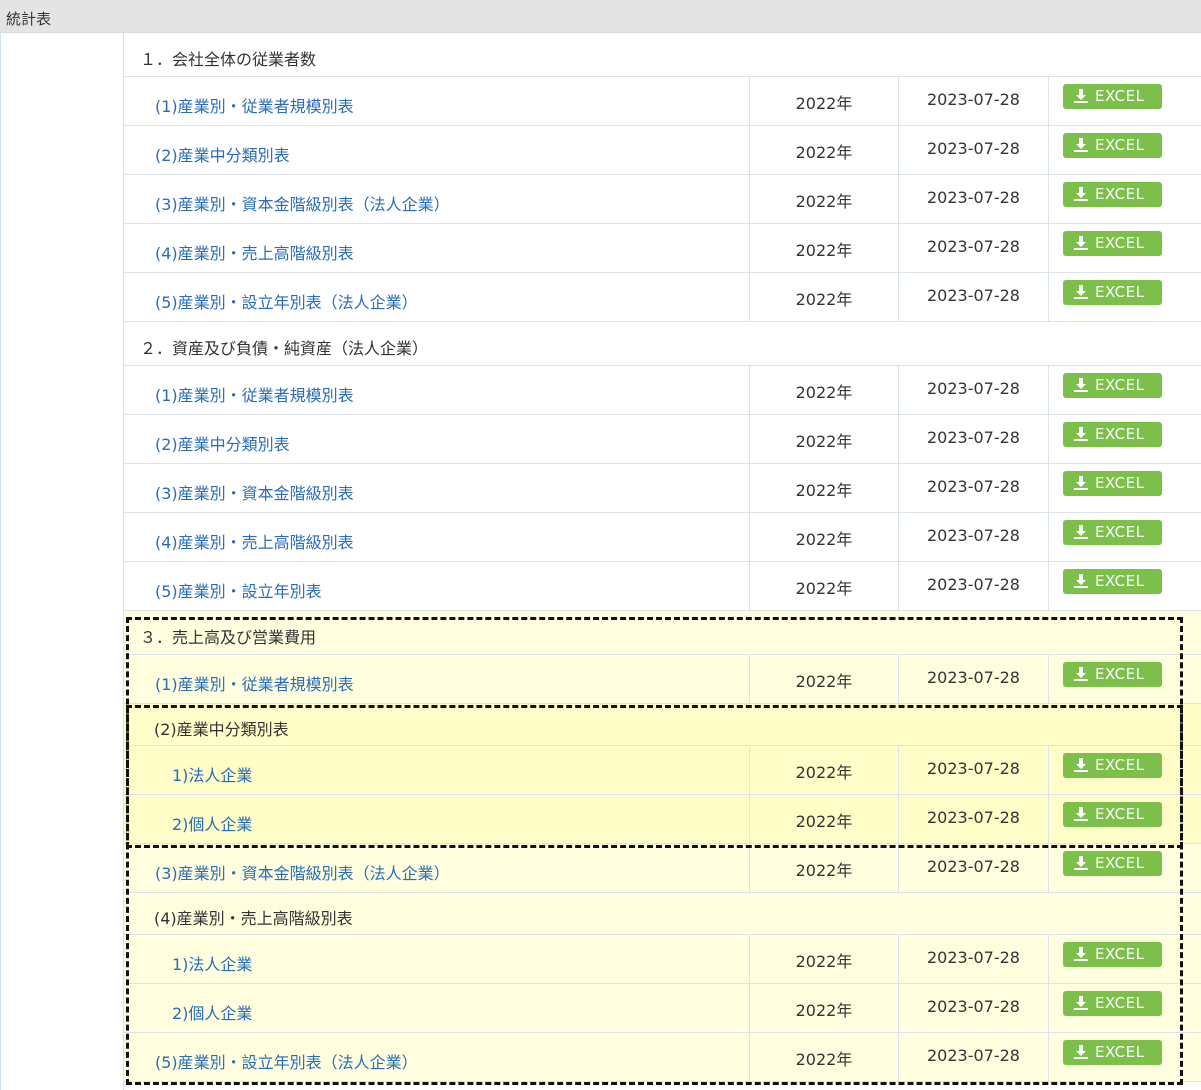  What do you see at coordinates (29, 19) in the screenshot?
I see `page-title: 統計表` at bounding box center [29, 19].